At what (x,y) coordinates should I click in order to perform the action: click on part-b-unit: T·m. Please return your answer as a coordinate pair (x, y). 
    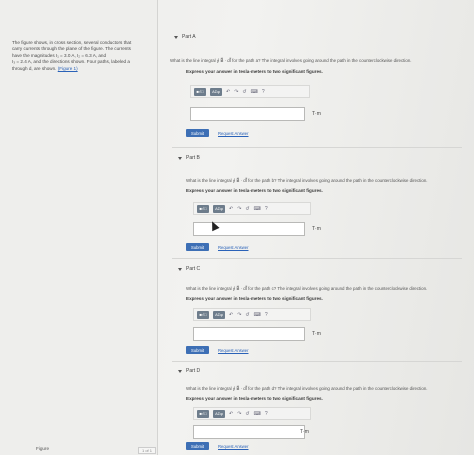
    Looking at the image, I should click on (316, 229).